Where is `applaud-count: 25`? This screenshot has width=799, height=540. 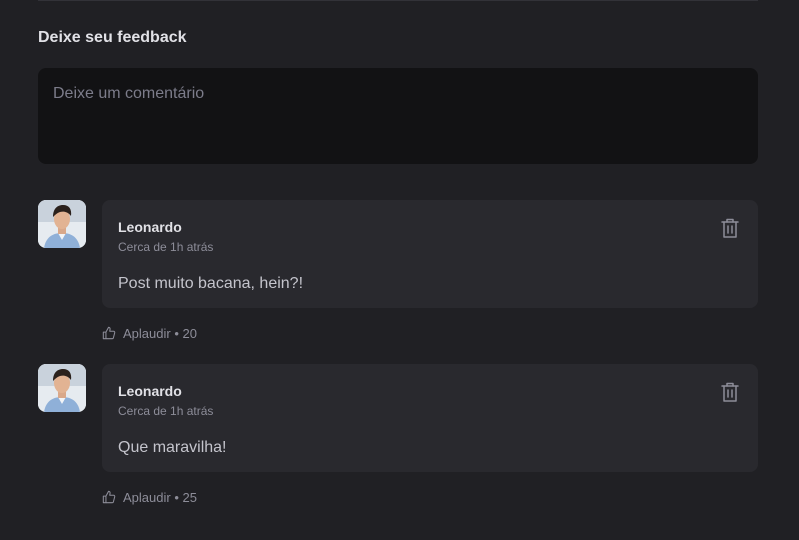
applaud-count: 25 is located at coordinates (189, 497).